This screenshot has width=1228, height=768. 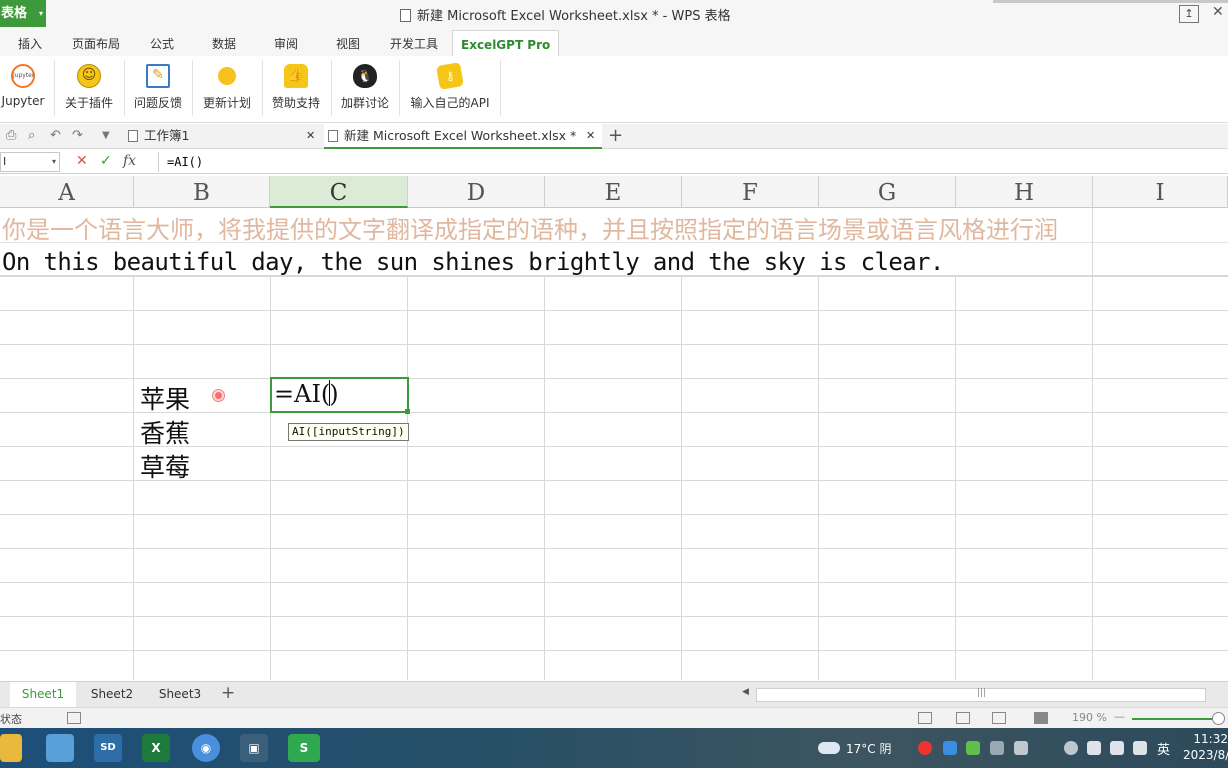 I want to click on browser-icon: ◉, so click(x=206, y=748).